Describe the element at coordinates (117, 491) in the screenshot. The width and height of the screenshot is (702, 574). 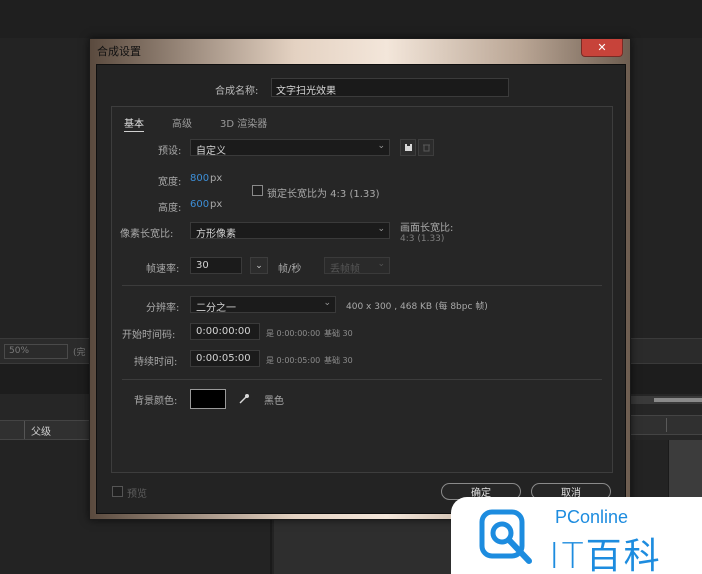
I see `preview-checkbox` at that location.